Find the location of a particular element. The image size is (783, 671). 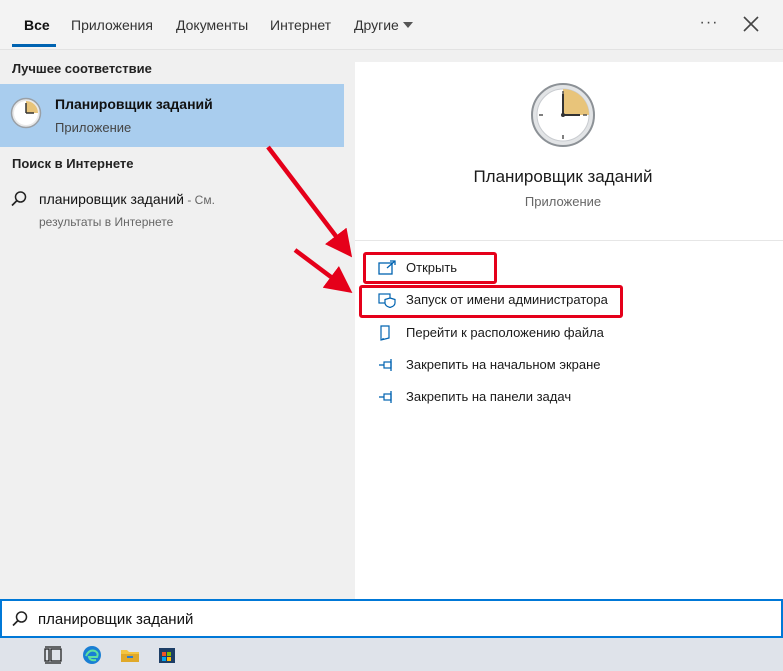

chevron-down-icon is located at coordinates (408, 25).